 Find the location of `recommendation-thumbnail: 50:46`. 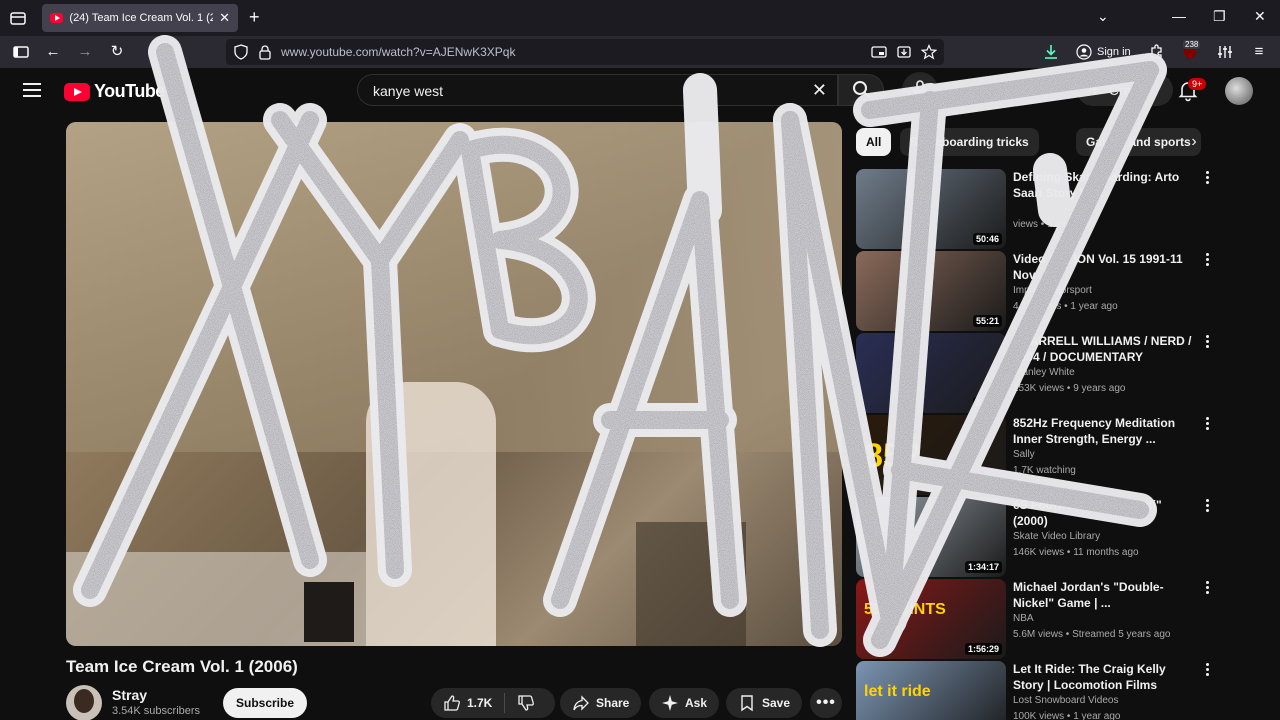

recommendation-thumbnail: 50:46 is located at coordinates (931, 209).